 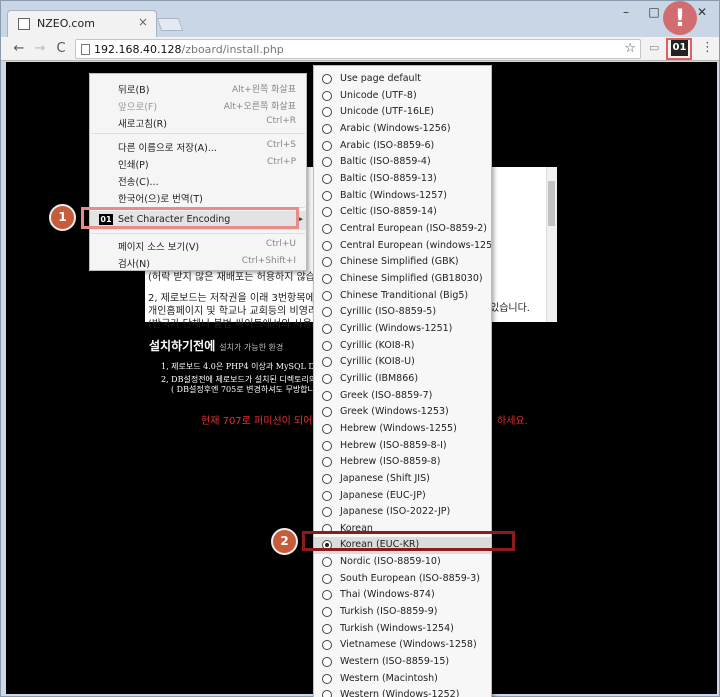 I want to click on encoding-option: Turkish (ISO-8859-9), so click(x=402, y=612).